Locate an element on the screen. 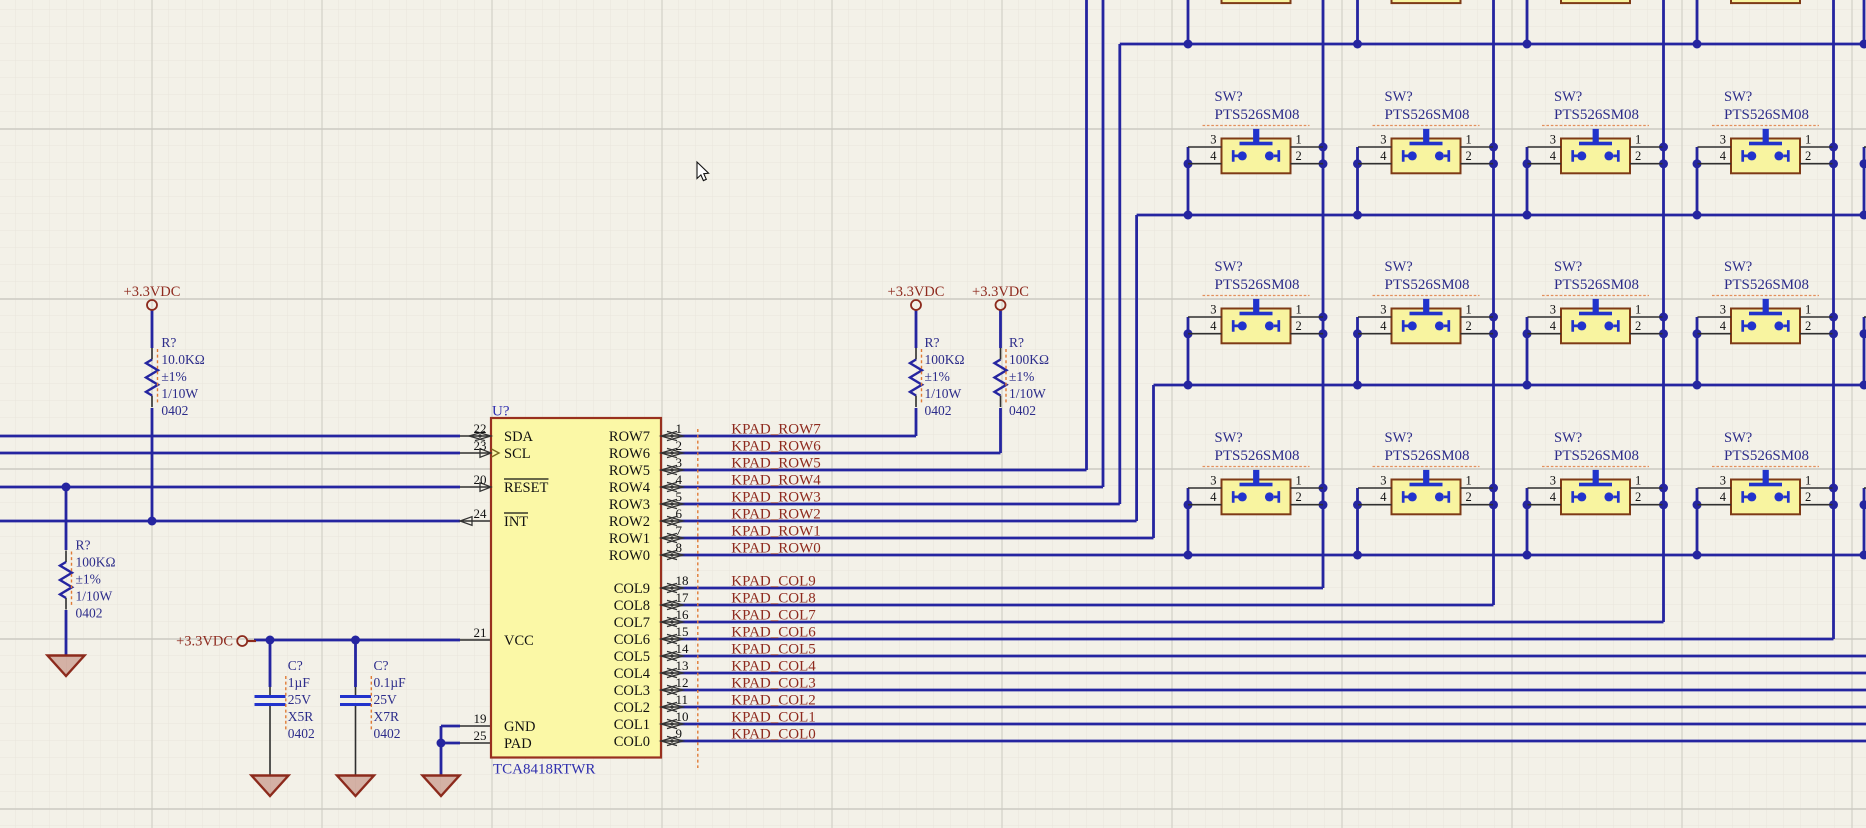 The height and width of the screenshot is (828, 1866). svg-text: KPAD_ROW3 is located at coordinates (775, 498).